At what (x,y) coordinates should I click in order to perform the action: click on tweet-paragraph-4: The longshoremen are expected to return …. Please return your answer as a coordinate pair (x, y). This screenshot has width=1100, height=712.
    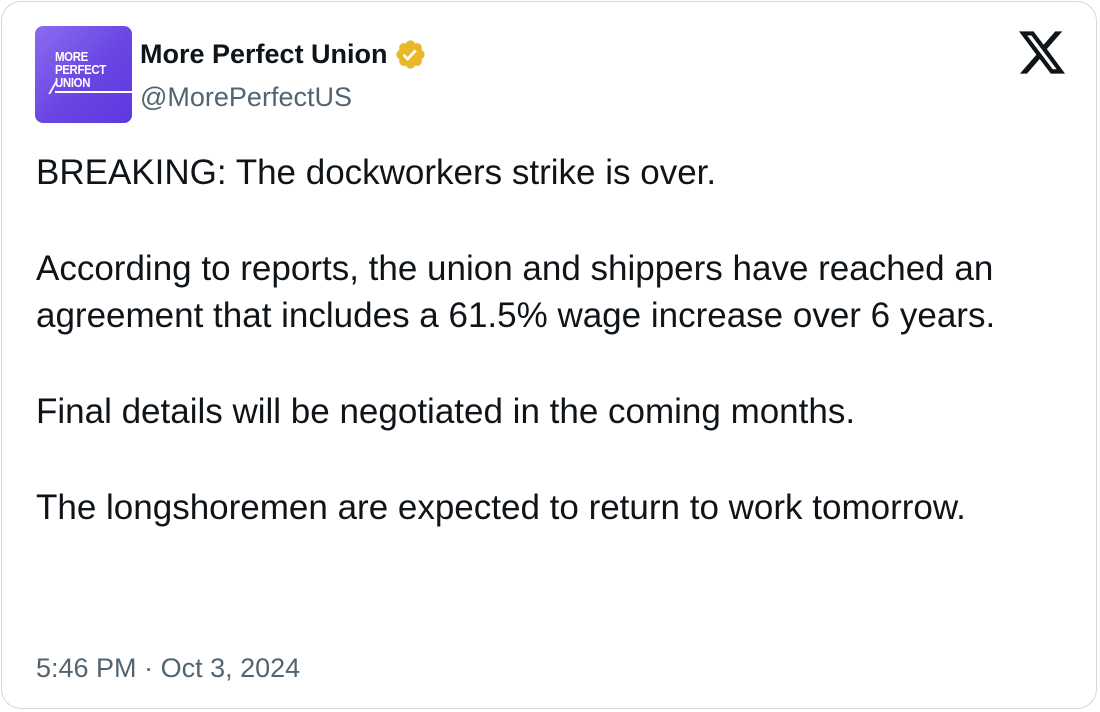
    Looking at the image, I should click on (501, 507).